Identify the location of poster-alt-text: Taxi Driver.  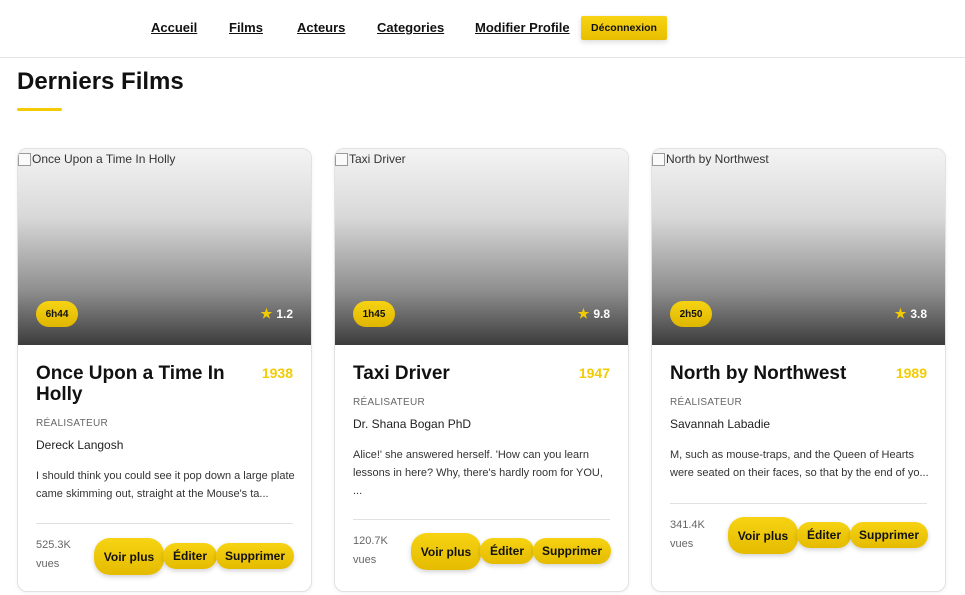
(377, 159).